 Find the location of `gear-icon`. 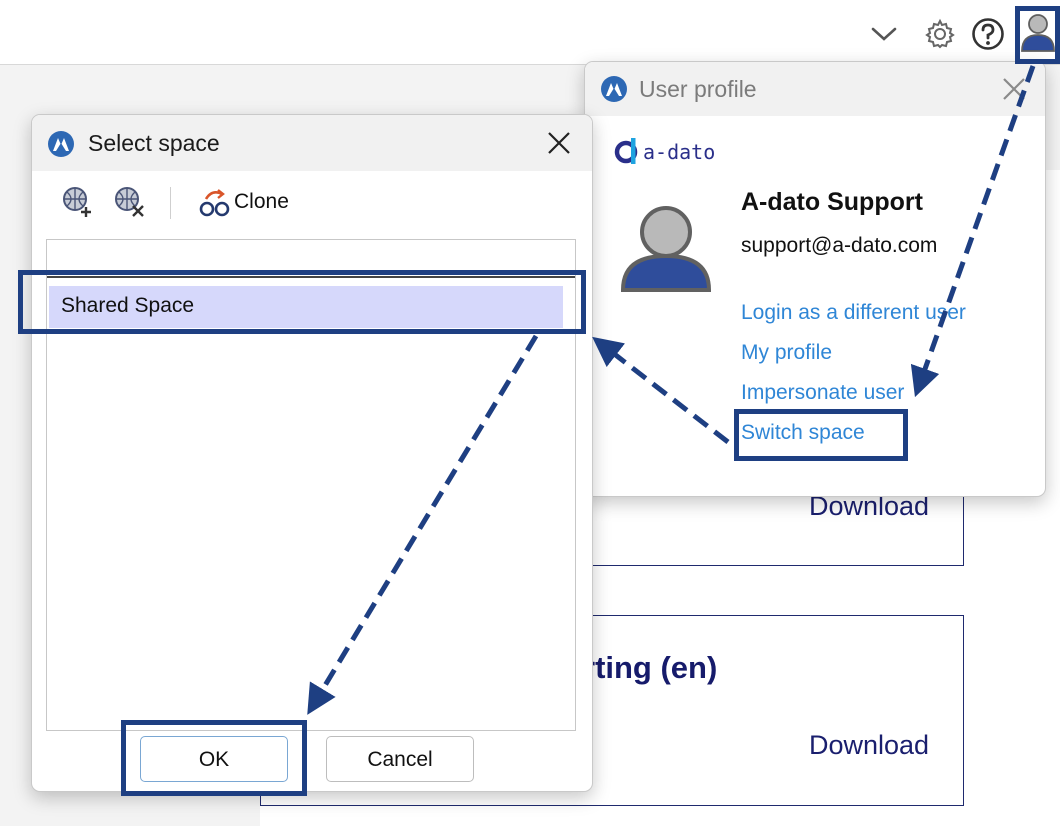

gear-icon is located at coordinates (940, 34).